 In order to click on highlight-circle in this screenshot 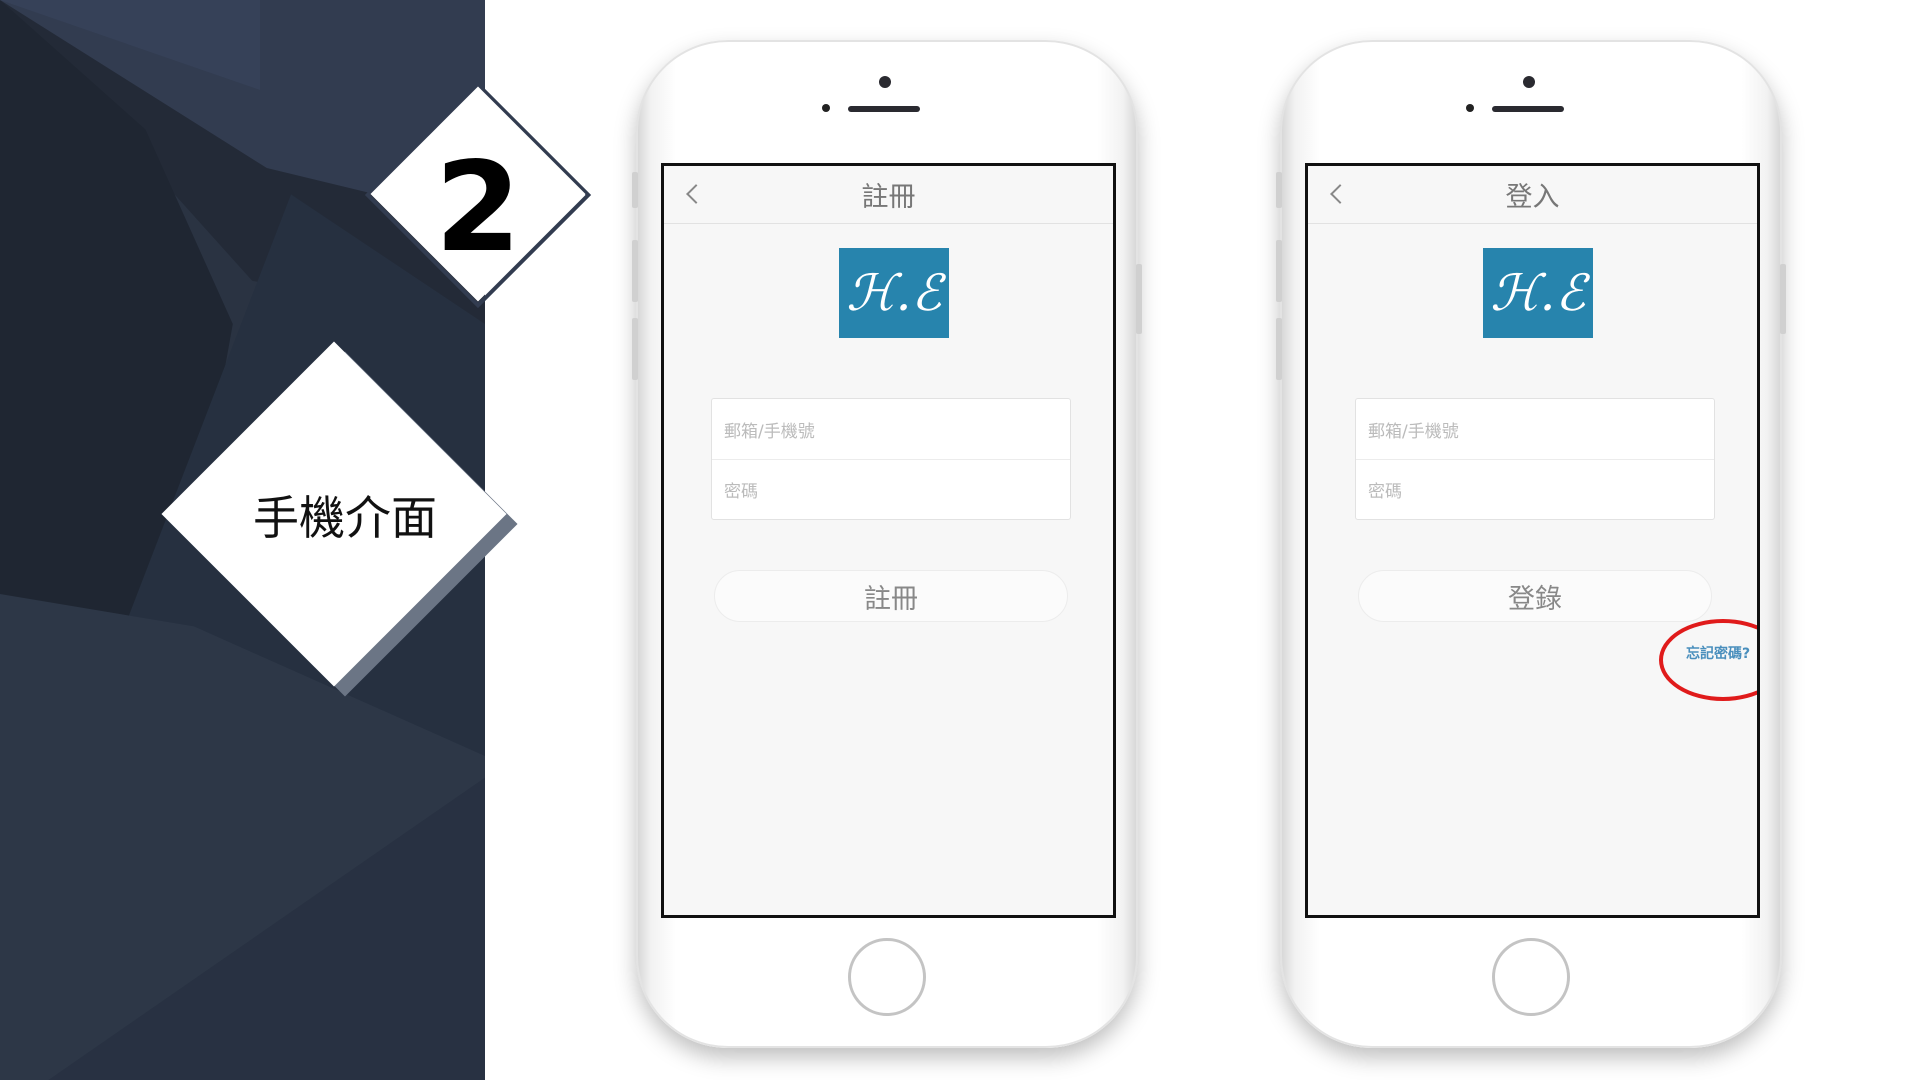, I will do `click(1708, 660)`.